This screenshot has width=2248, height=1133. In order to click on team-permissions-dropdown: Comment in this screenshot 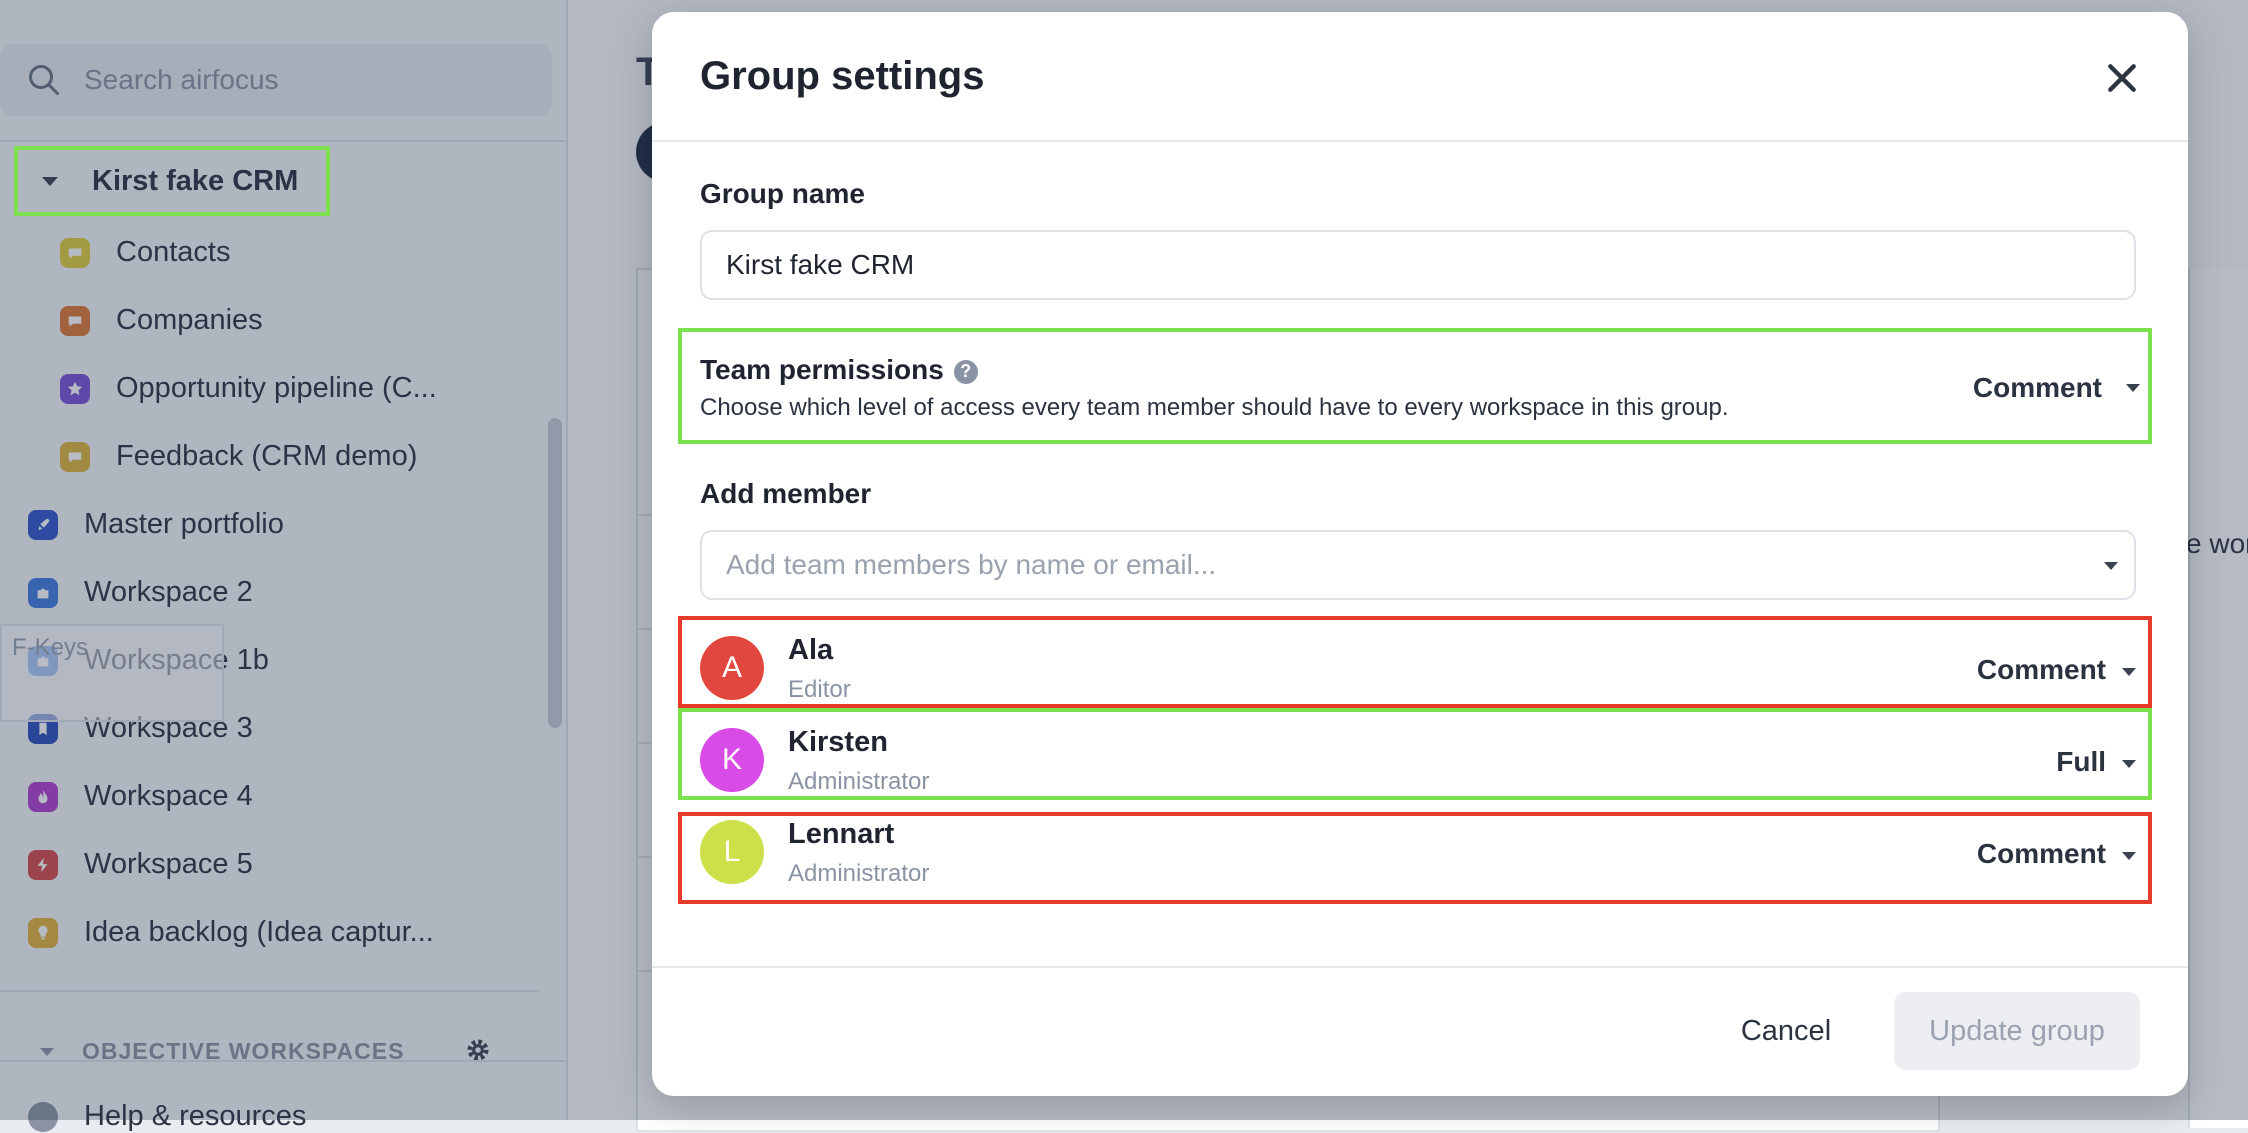, I will do `click(2017, 388)`.